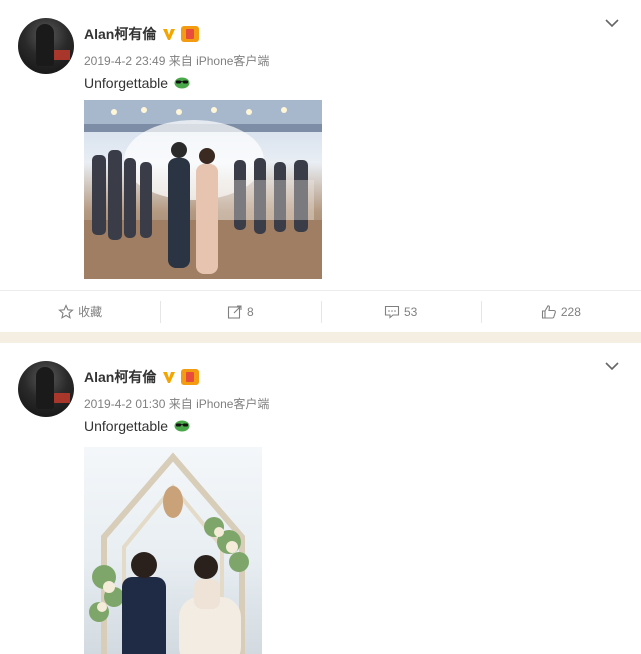  Describe the element at coordinates (234, 311) in the screenshot. I see `repost-icon` at that location.